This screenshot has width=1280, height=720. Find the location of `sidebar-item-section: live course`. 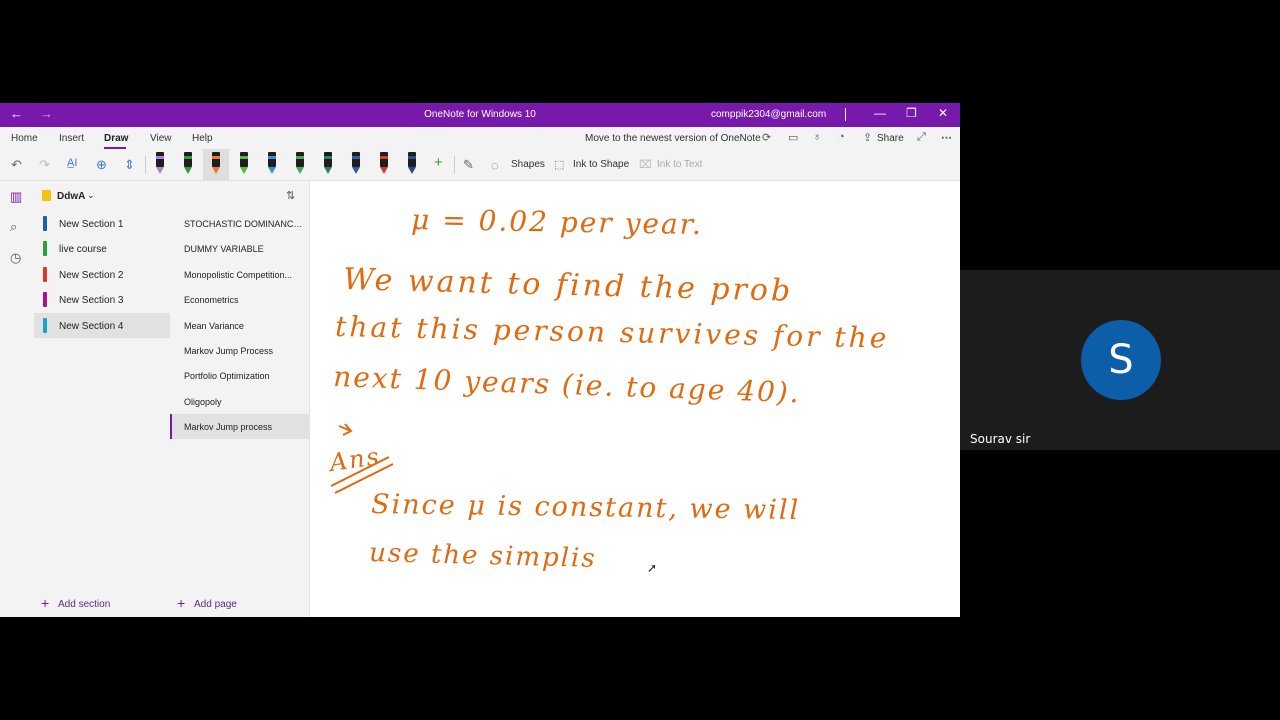

sidebar-item-section: live course is located at coordinates (102, 248).